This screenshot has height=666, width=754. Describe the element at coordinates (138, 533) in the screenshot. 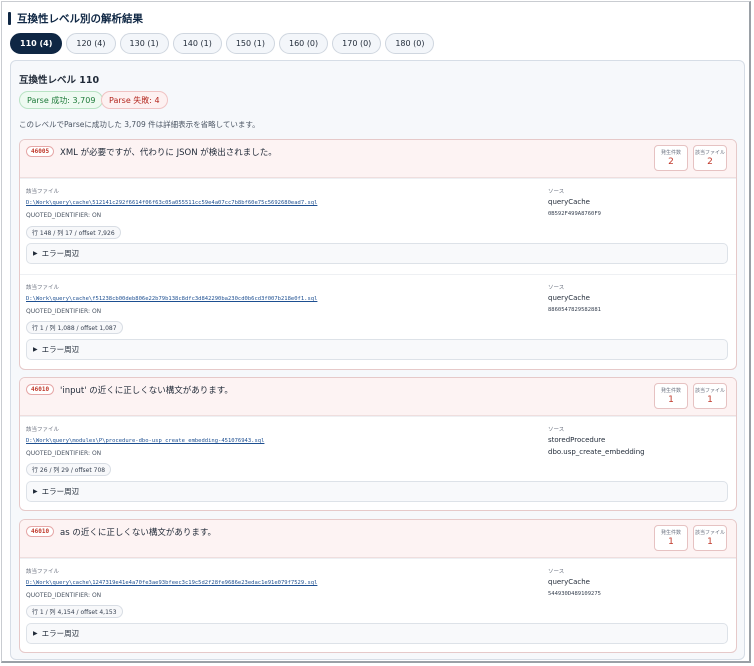

I see `error-message: as の近くに正しくない構文があります。` at that location.